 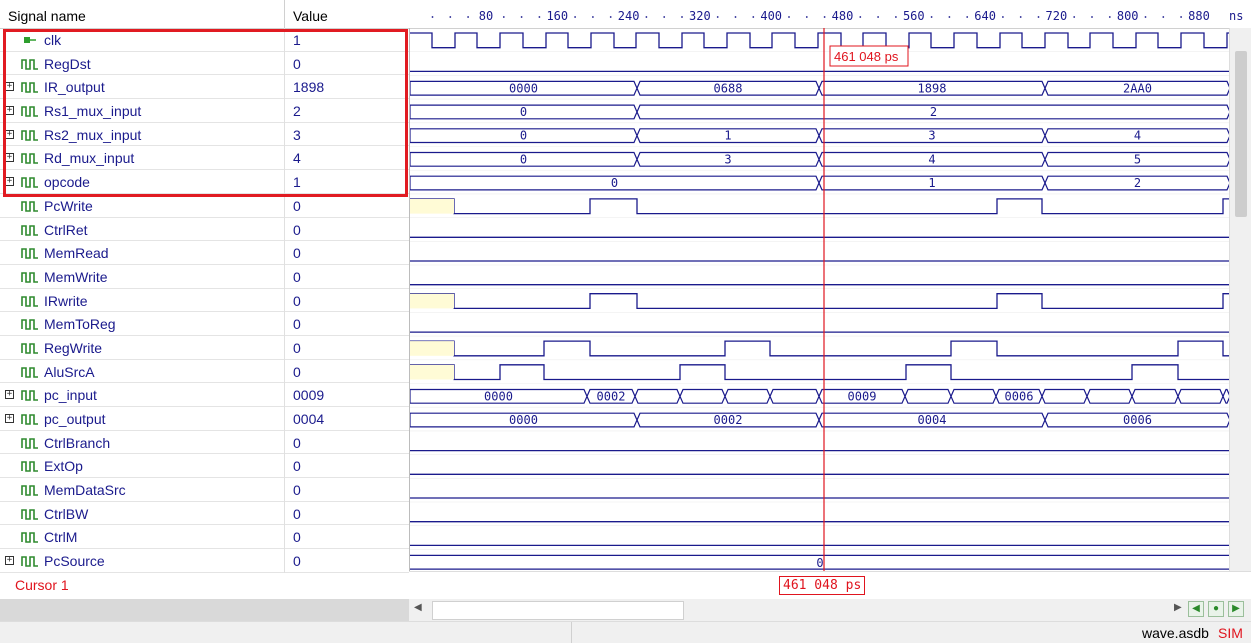 I want to click on Rd_mux_input-value-label: 3, so click(x=727, y=159).